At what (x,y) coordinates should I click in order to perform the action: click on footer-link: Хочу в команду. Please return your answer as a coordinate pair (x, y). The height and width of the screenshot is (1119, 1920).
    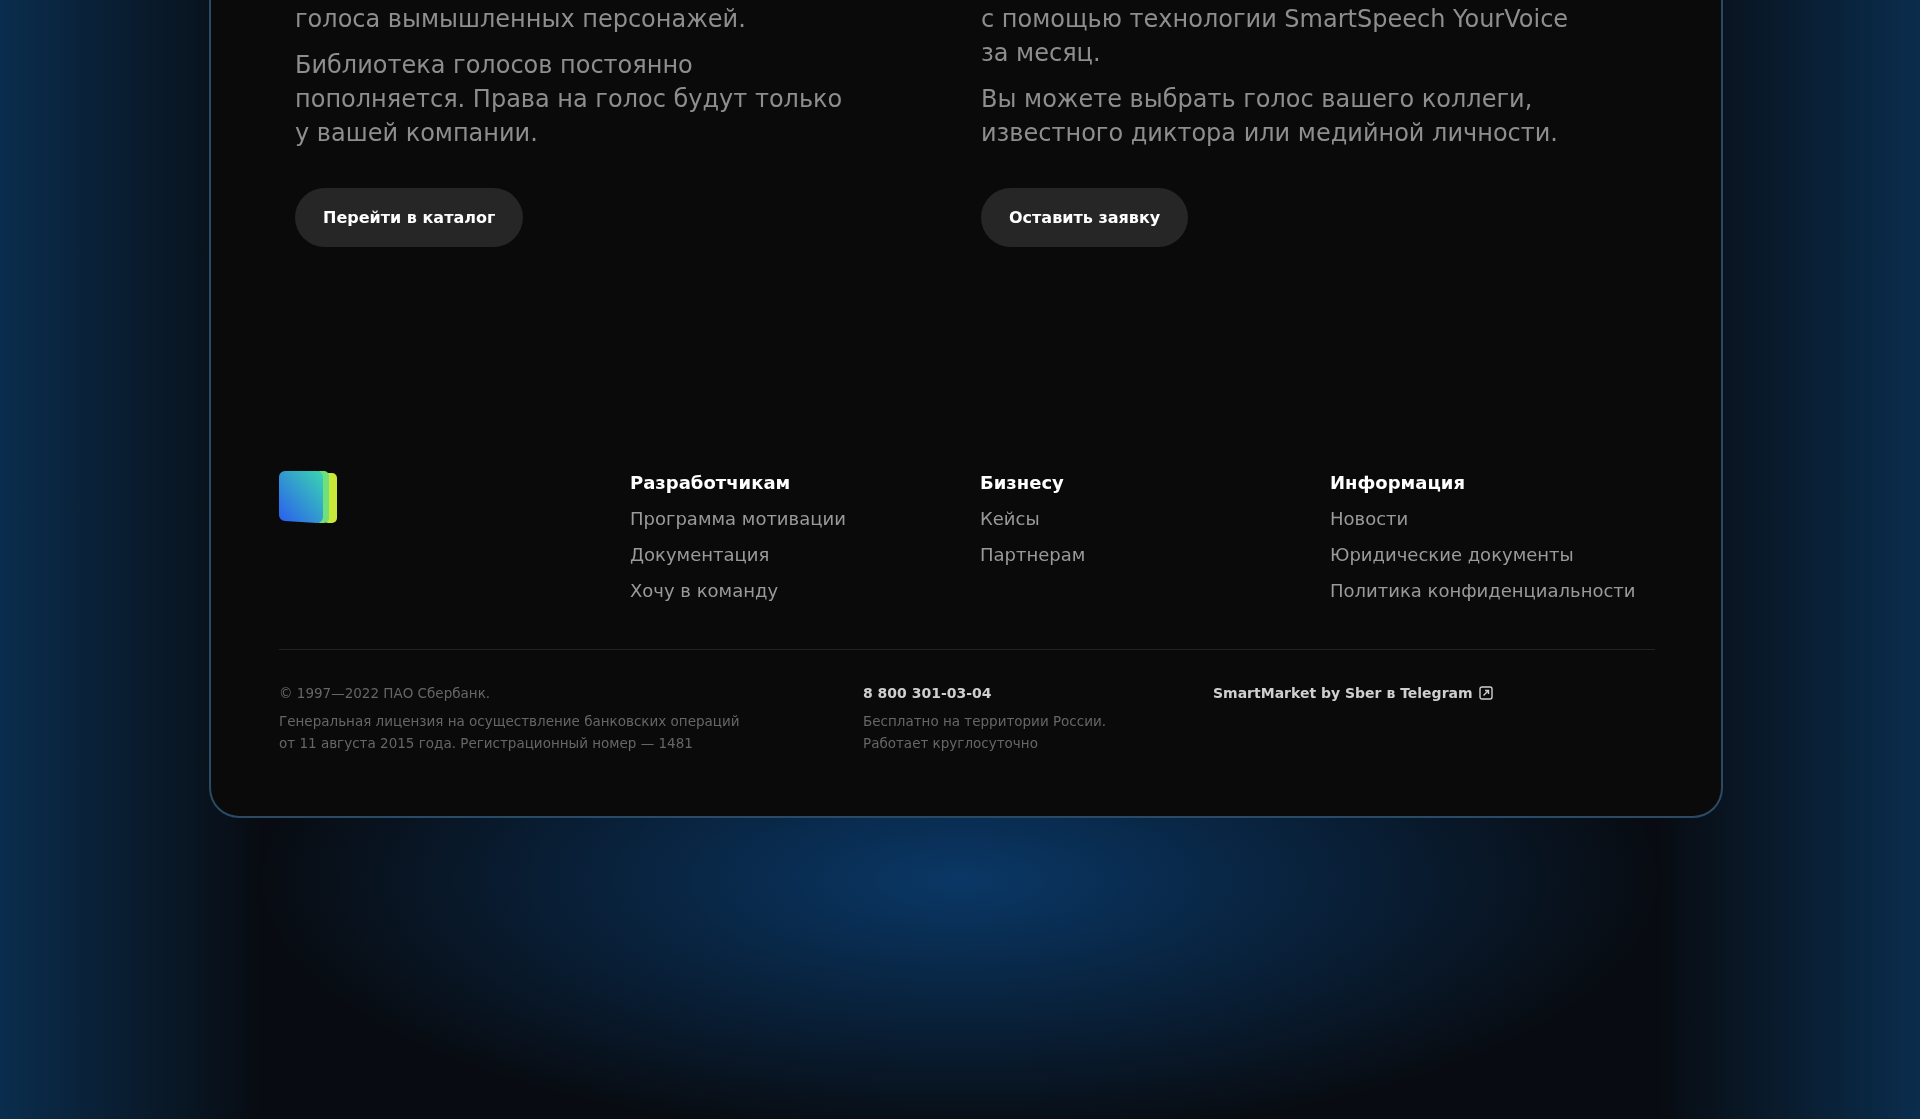
    Looking at the image, I should click on (704, 591).